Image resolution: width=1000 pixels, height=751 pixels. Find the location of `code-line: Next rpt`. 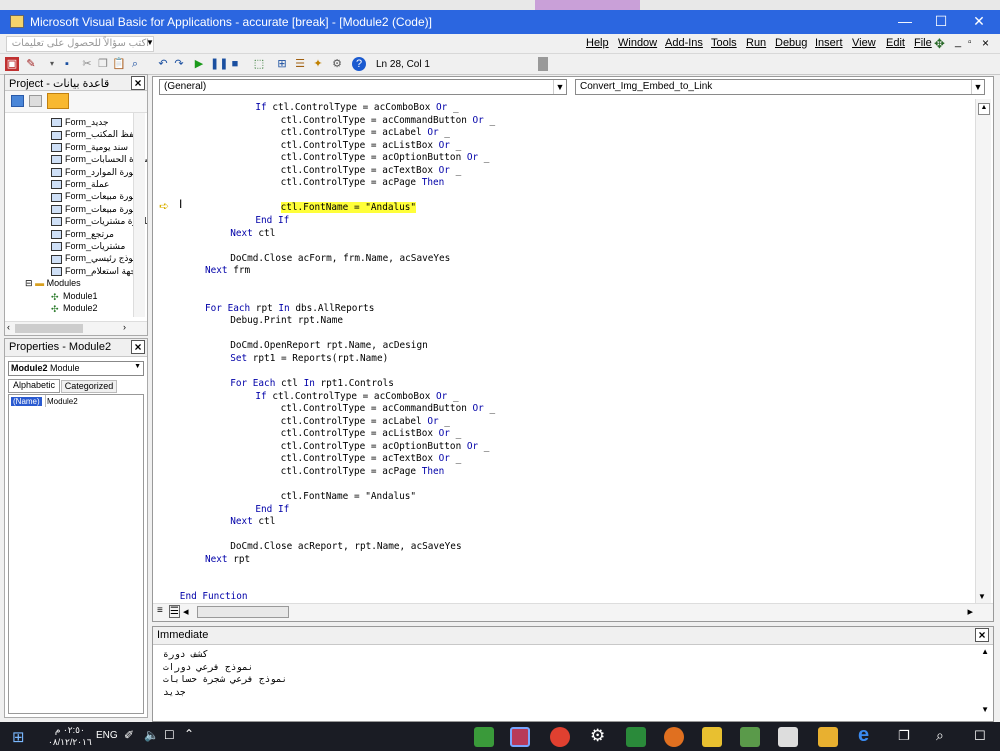

code-line: Next rpt is located at coordinates (227, 560).